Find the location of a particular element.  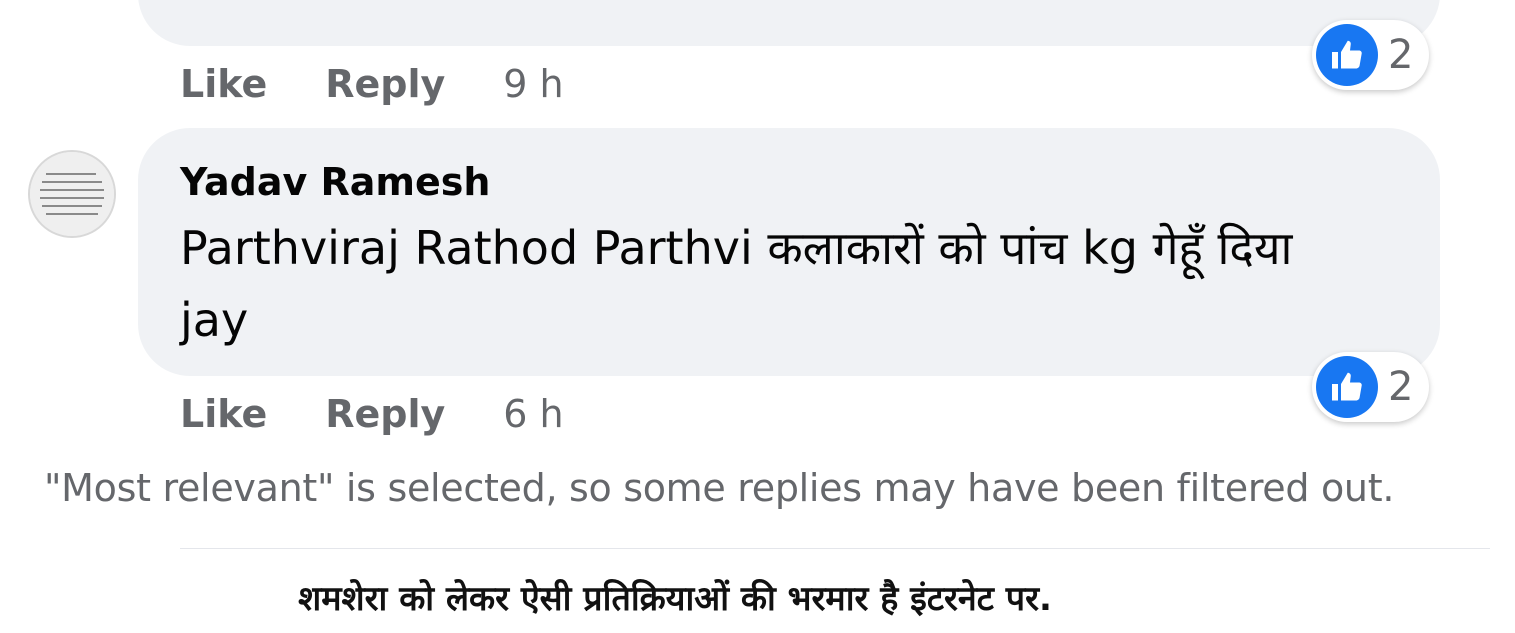

comment-reactions: 2 is located at coordinates (1371, 387).